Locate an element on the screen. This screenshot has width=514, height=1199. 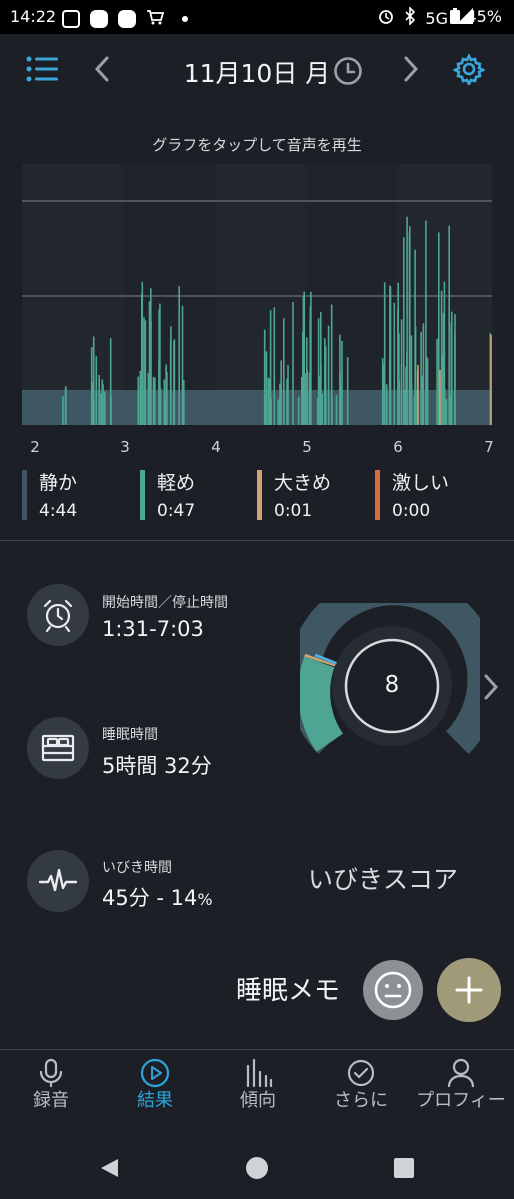
legend-value: 0:00 is located at coordinates (411, 511).